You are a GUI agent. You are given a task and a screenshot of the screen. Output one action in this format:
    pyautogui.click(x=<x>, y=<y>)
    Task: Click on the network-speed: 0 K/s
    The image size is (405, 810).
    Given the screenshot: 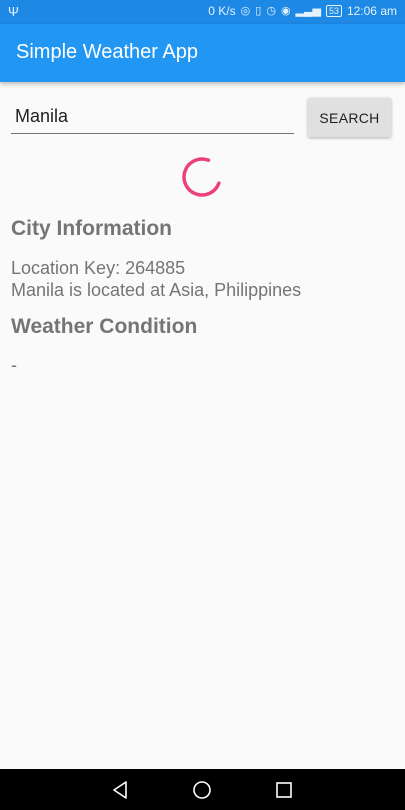 What is the action you would take?
    pyautogui.click(x=222, y=11)
    